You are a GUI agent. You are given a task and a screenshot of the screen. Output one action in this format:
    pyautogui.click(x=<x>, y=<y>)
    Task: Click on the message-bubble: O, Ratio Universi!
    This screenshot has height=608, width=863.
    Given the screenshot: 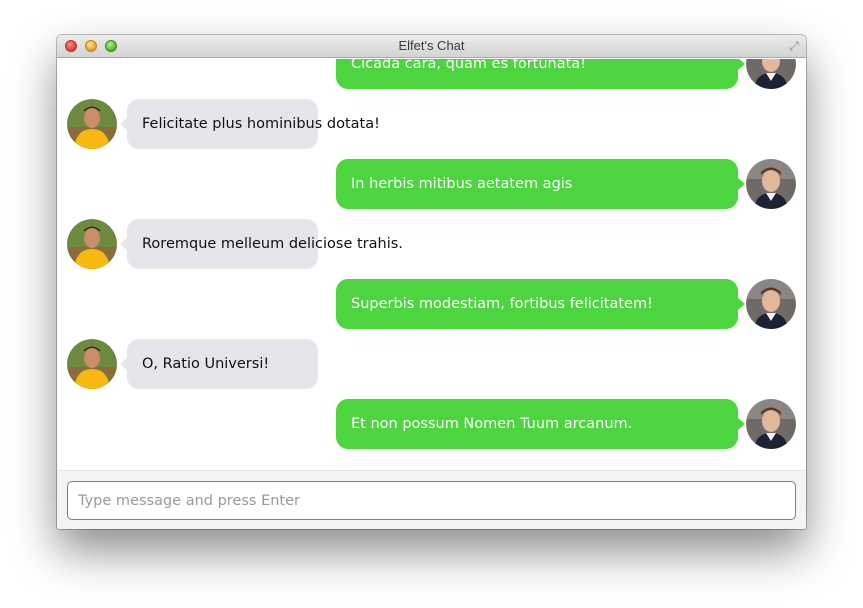 What is the action you would take?
    pyautogui.click(x=222, y=364)
    